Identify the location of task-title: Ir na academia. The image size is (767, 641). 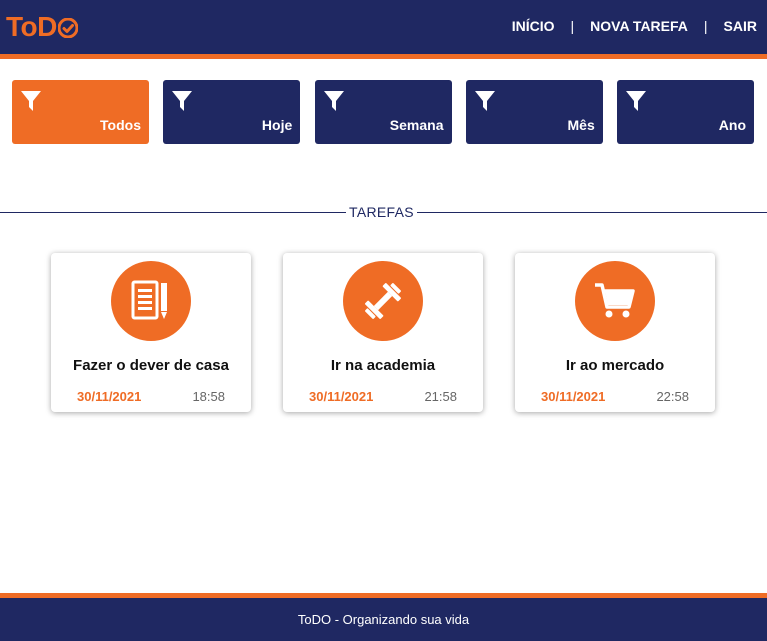
(383, 365).